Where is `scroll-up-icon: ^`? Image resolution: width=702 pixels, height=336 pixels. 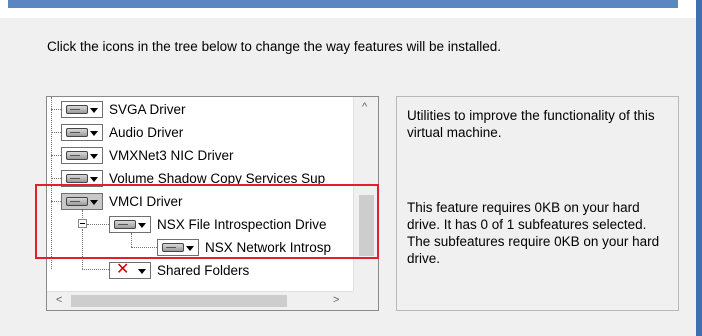 scroll-up-icon: ^ is located at coordinates (364, 107).